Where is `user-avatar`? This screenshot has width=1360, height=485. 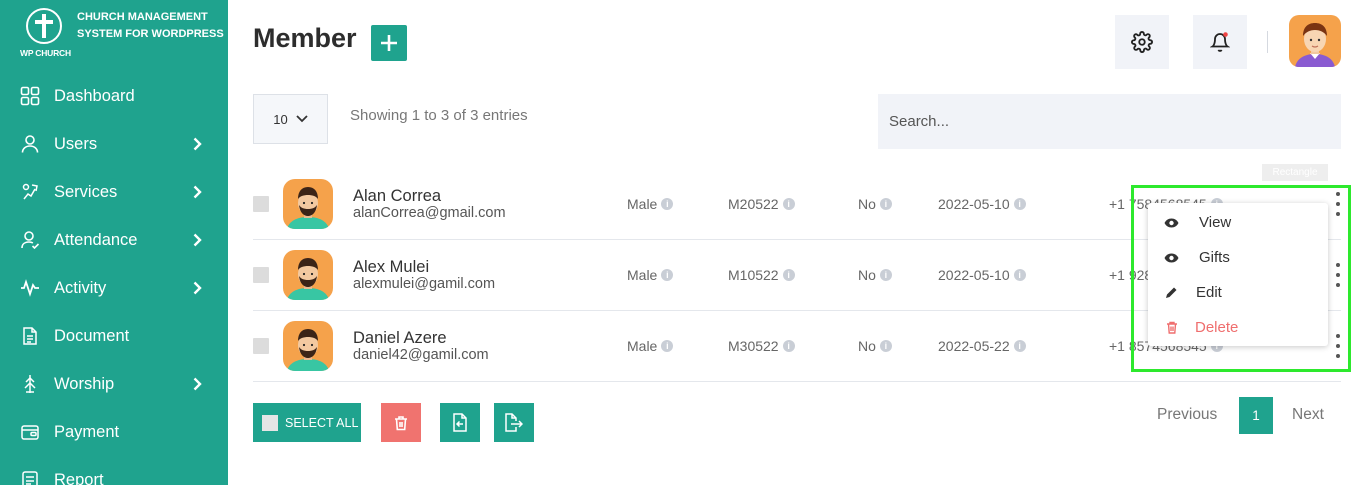
user-avatar is located at coordinates (1315, 41).